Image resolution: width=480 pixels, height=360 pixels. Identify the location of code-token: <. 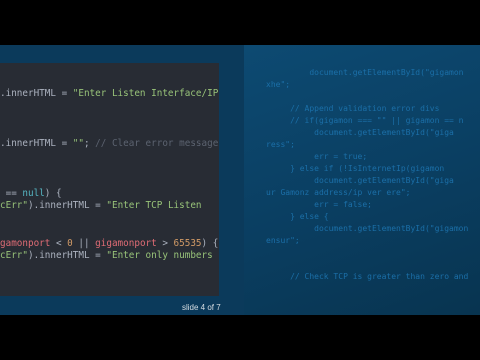
(59, 243).